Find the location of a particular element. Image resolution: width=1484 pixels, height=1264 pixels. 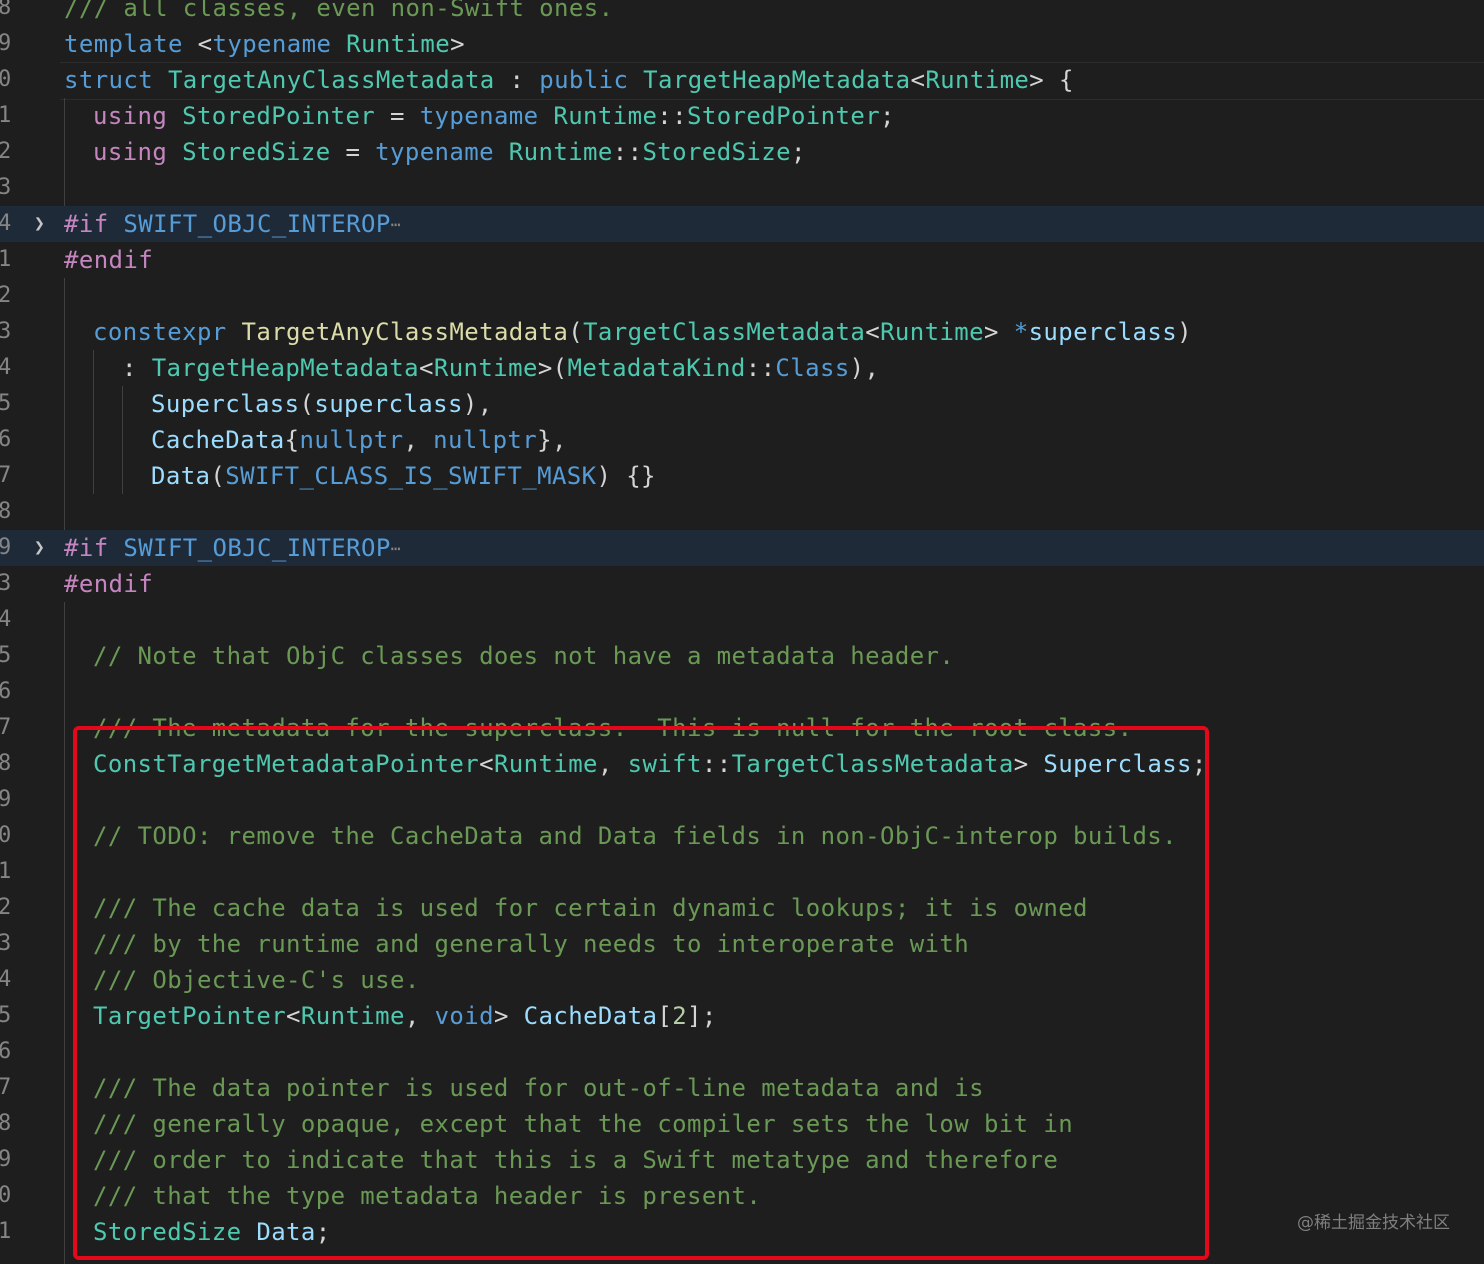

code-line: 4 is located at coordinates (742, 620).